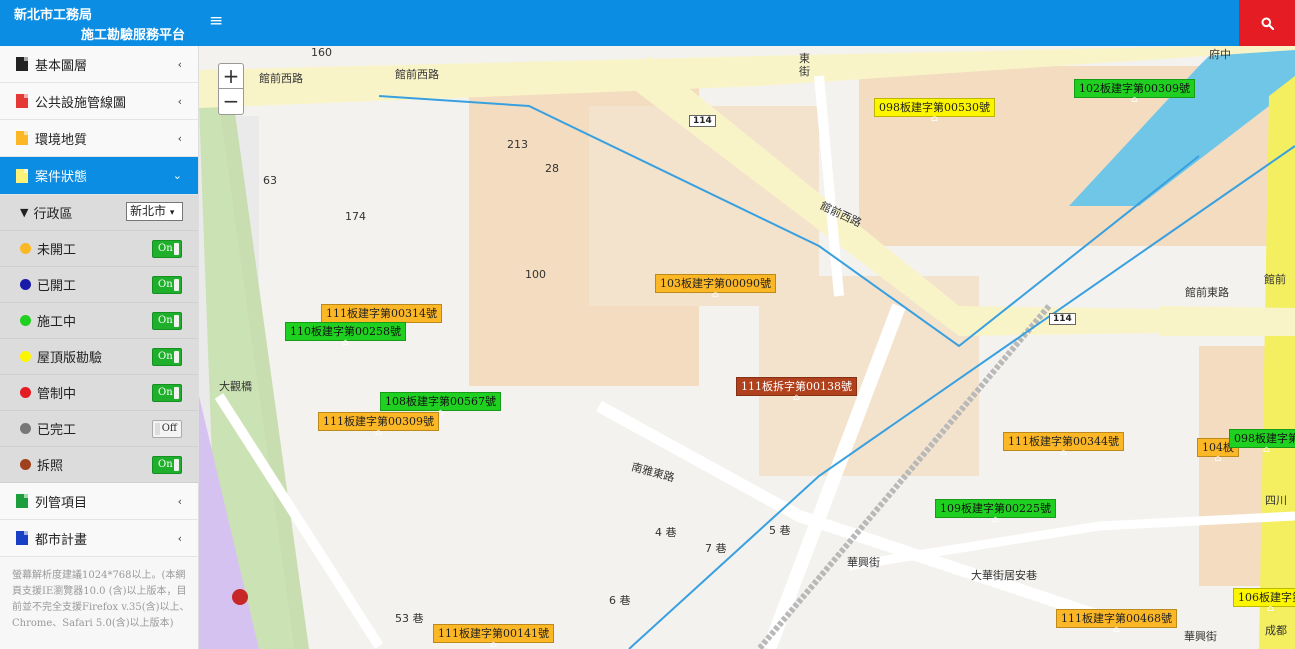 Image resolution: width=1295 pixels, height=649 pixels. Describe the element at coordinates (99, 138) in the screenshot. I see `sidebar-item-geology: 環境地質 ‹` at that location.